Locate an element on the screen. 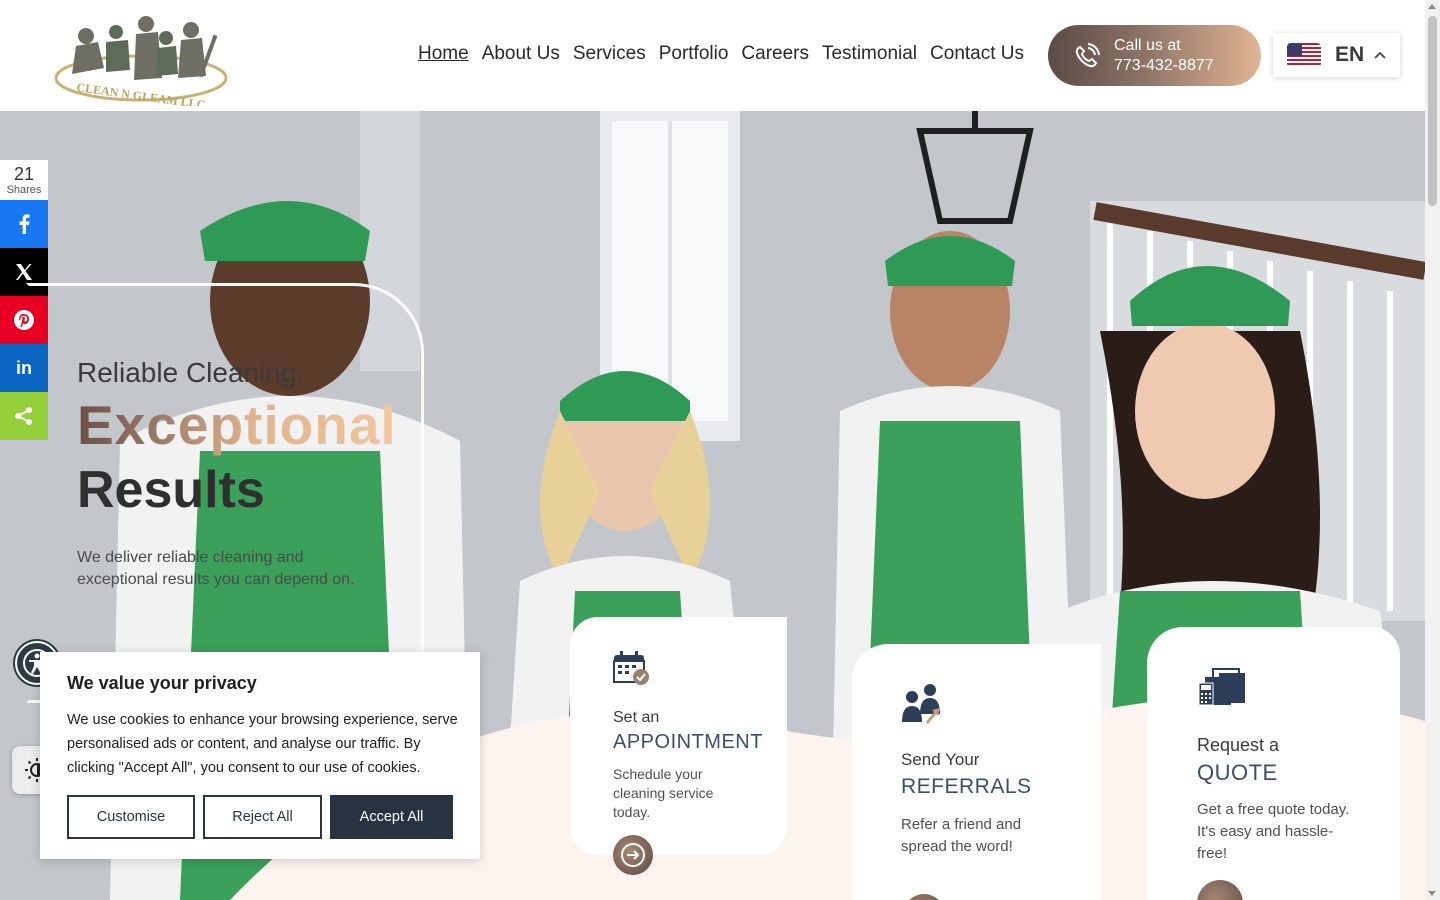  quote-pre: Request a is located at coordinates (1238, 745).